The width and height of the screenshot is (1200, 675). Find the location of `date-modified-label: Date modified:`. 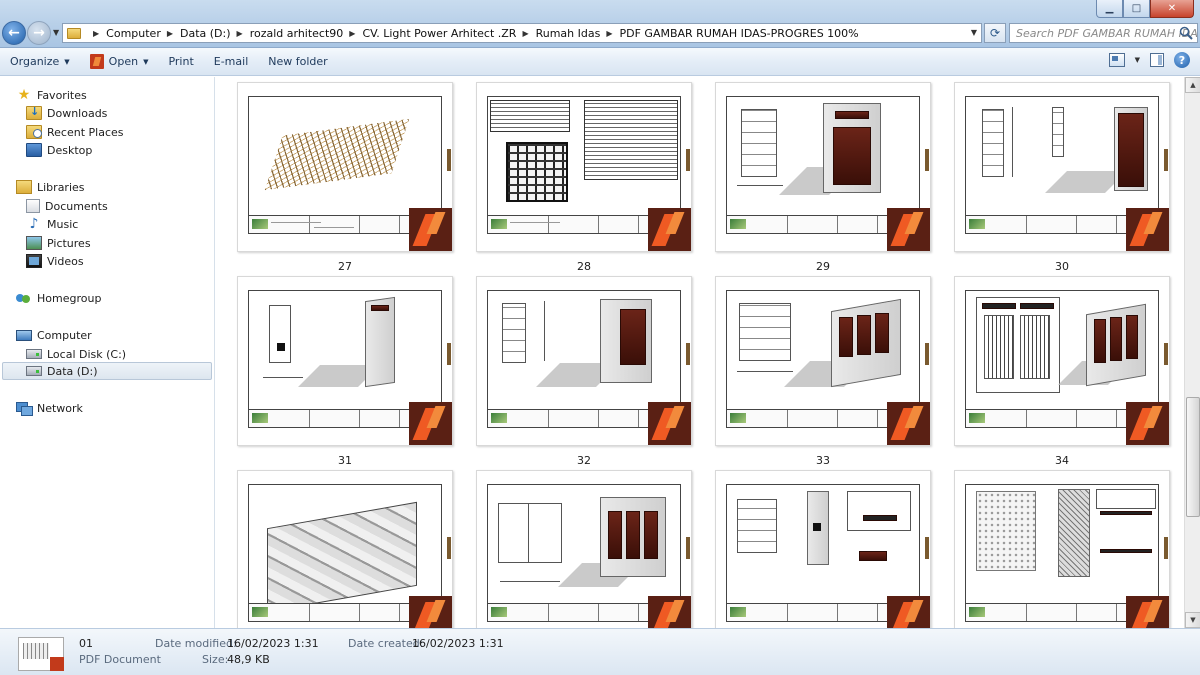

date-modified-label: Date modified: is located at coordinates (196, 643).